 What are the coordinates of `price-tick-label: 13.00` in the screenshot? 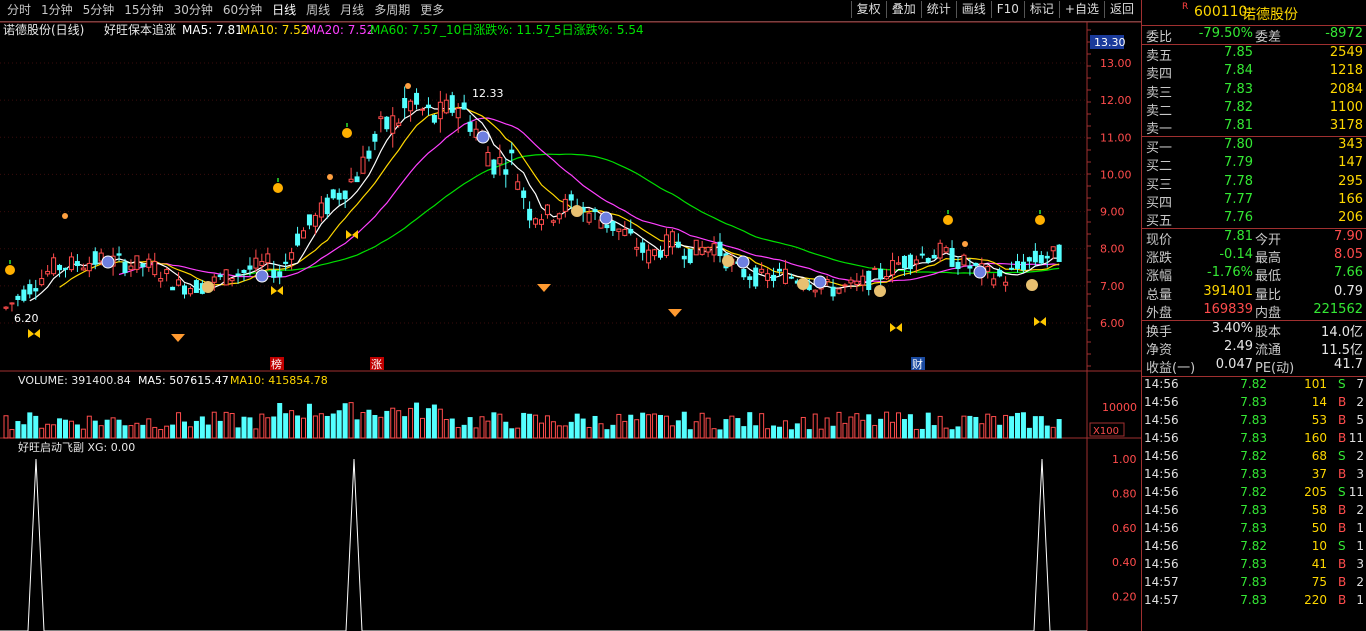 It's located at (1116, 63).